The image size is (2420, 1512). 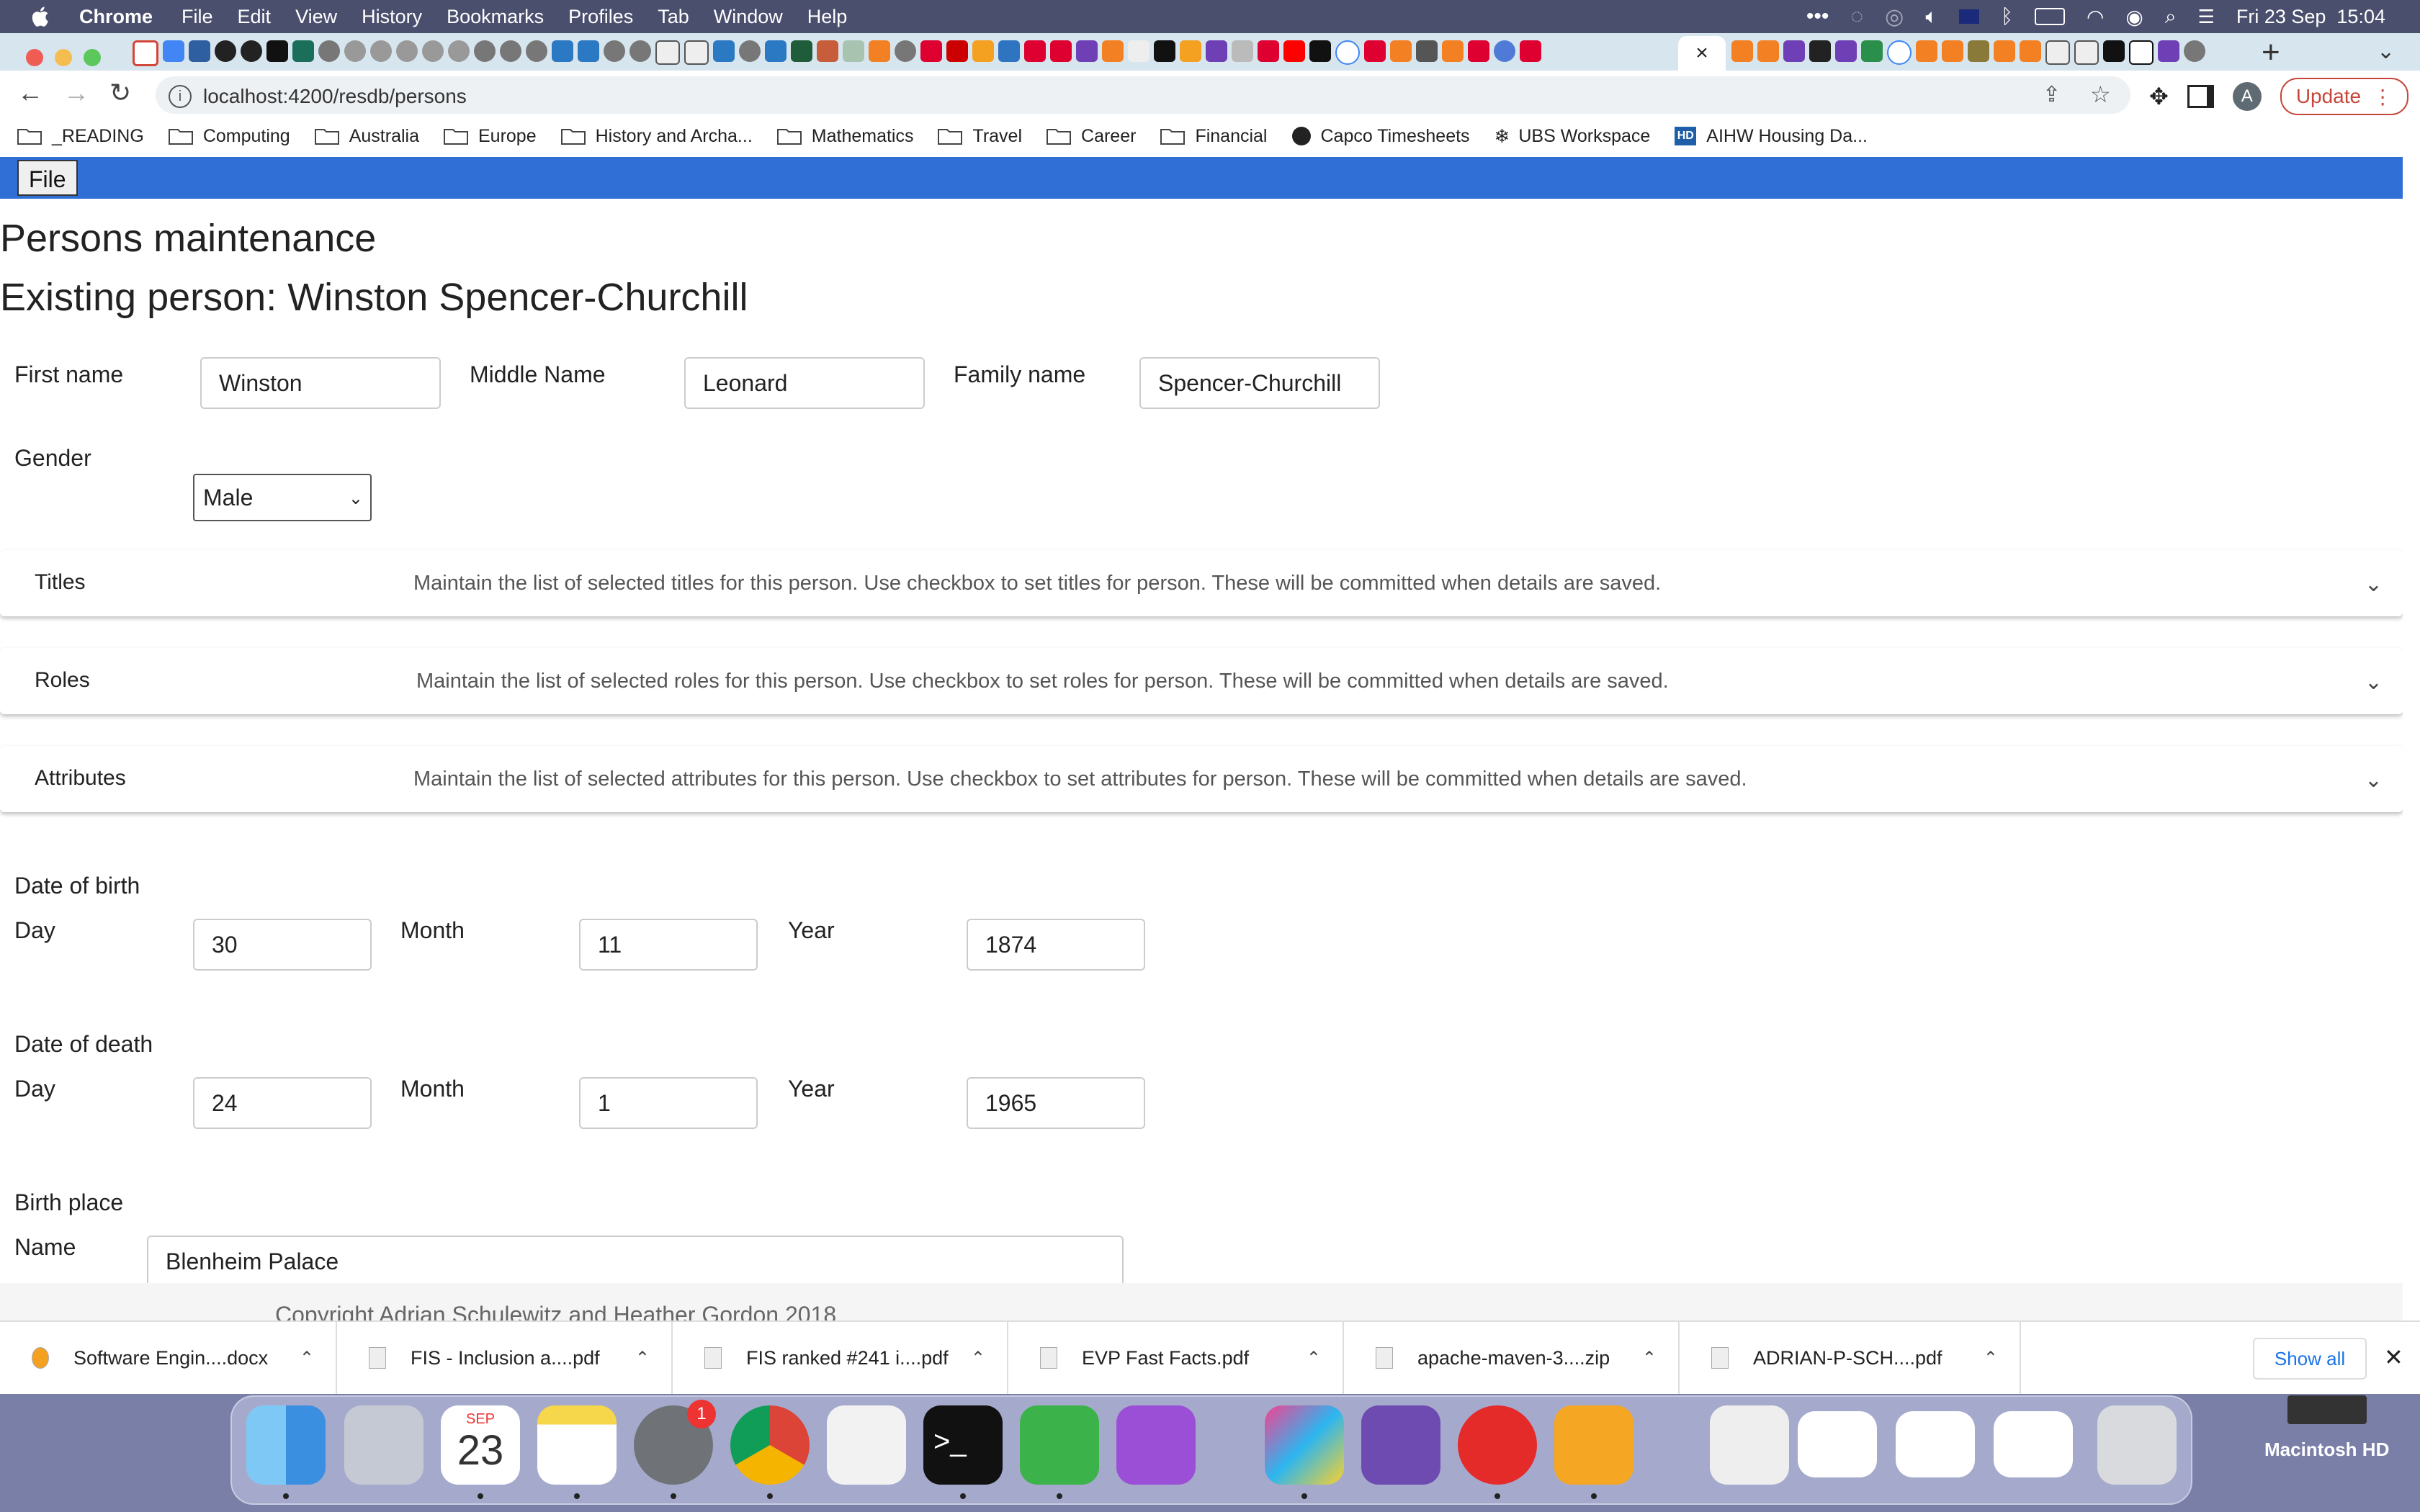 What do you see at coordinates (2326, 1450) in the screenshot?
I see `macintosh-hd-label: Macintosh HD` at bounding box center [2326, 1450].